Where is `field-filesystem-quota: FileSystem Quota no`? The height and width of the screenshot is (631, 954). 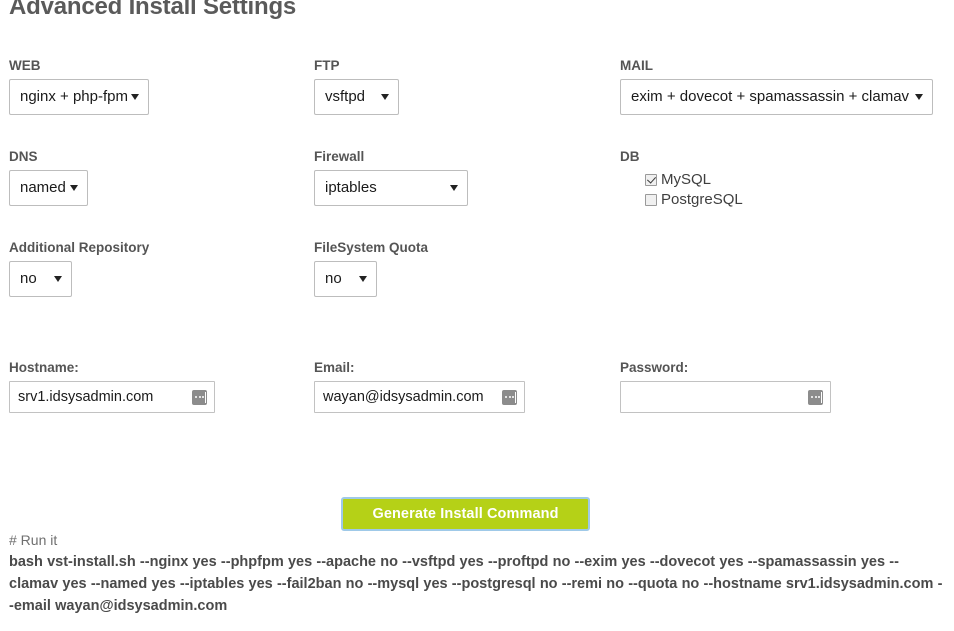
field-filesystem-quota: FileSystem Quota no is located at coordinates (371, 268).